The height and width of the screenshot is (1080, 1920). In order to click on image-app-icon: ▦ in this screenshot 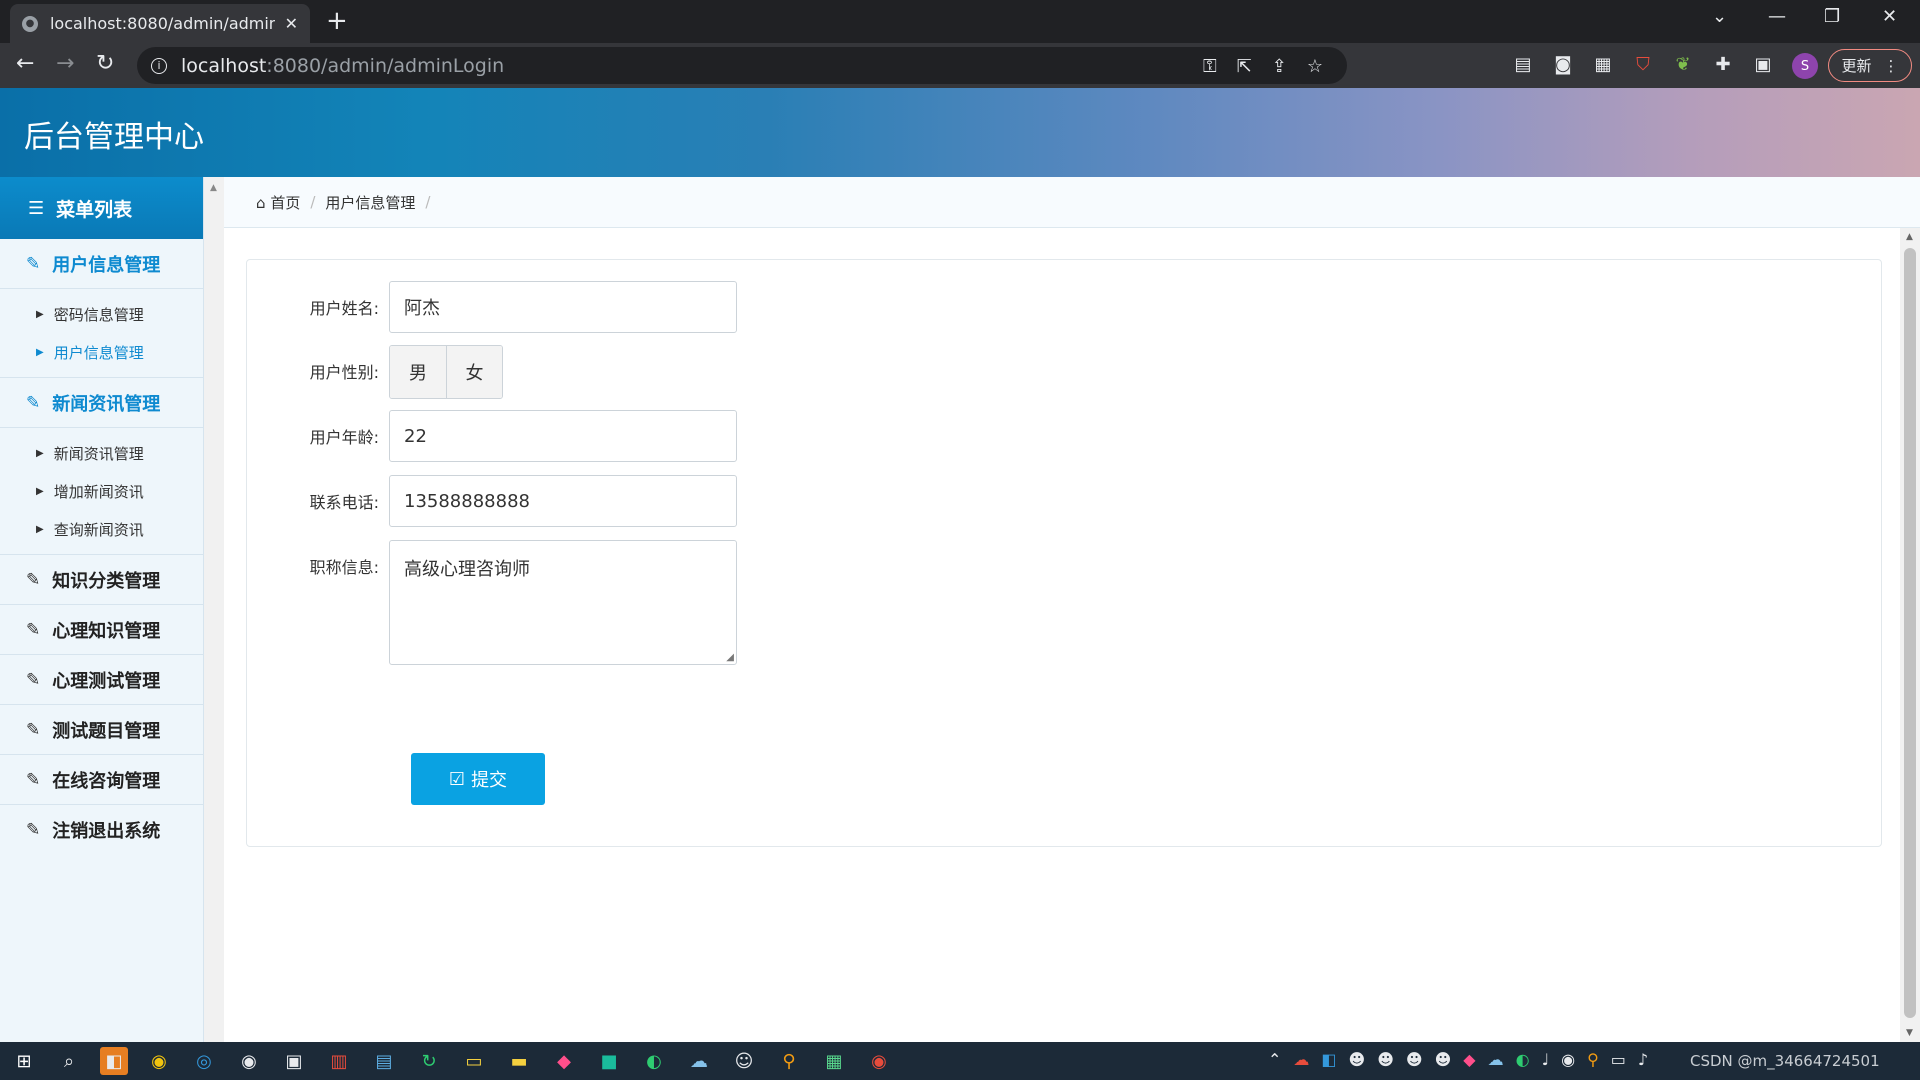, I will do `click(834, 1061)`.